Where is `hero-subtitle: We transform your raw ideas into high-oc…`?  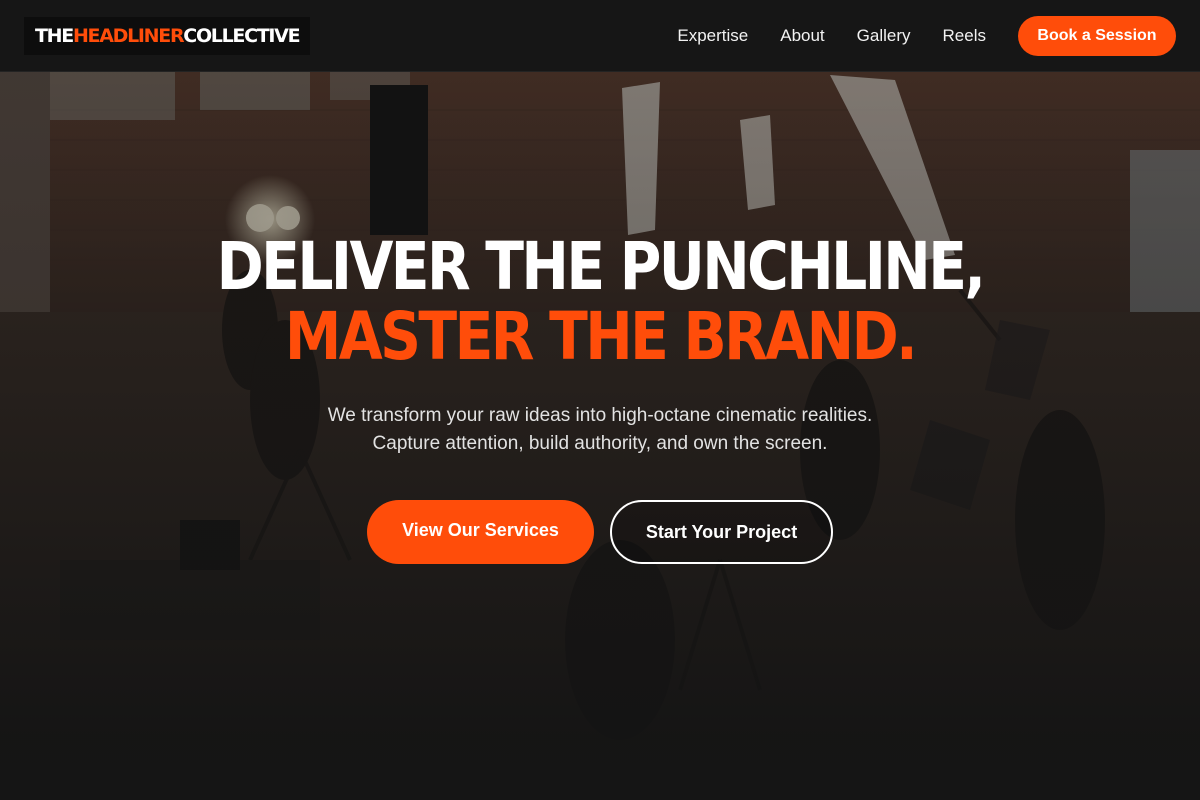 hero-subtitle: We transform your raw ideas into high-oc… is located at coordinates (600, 430).